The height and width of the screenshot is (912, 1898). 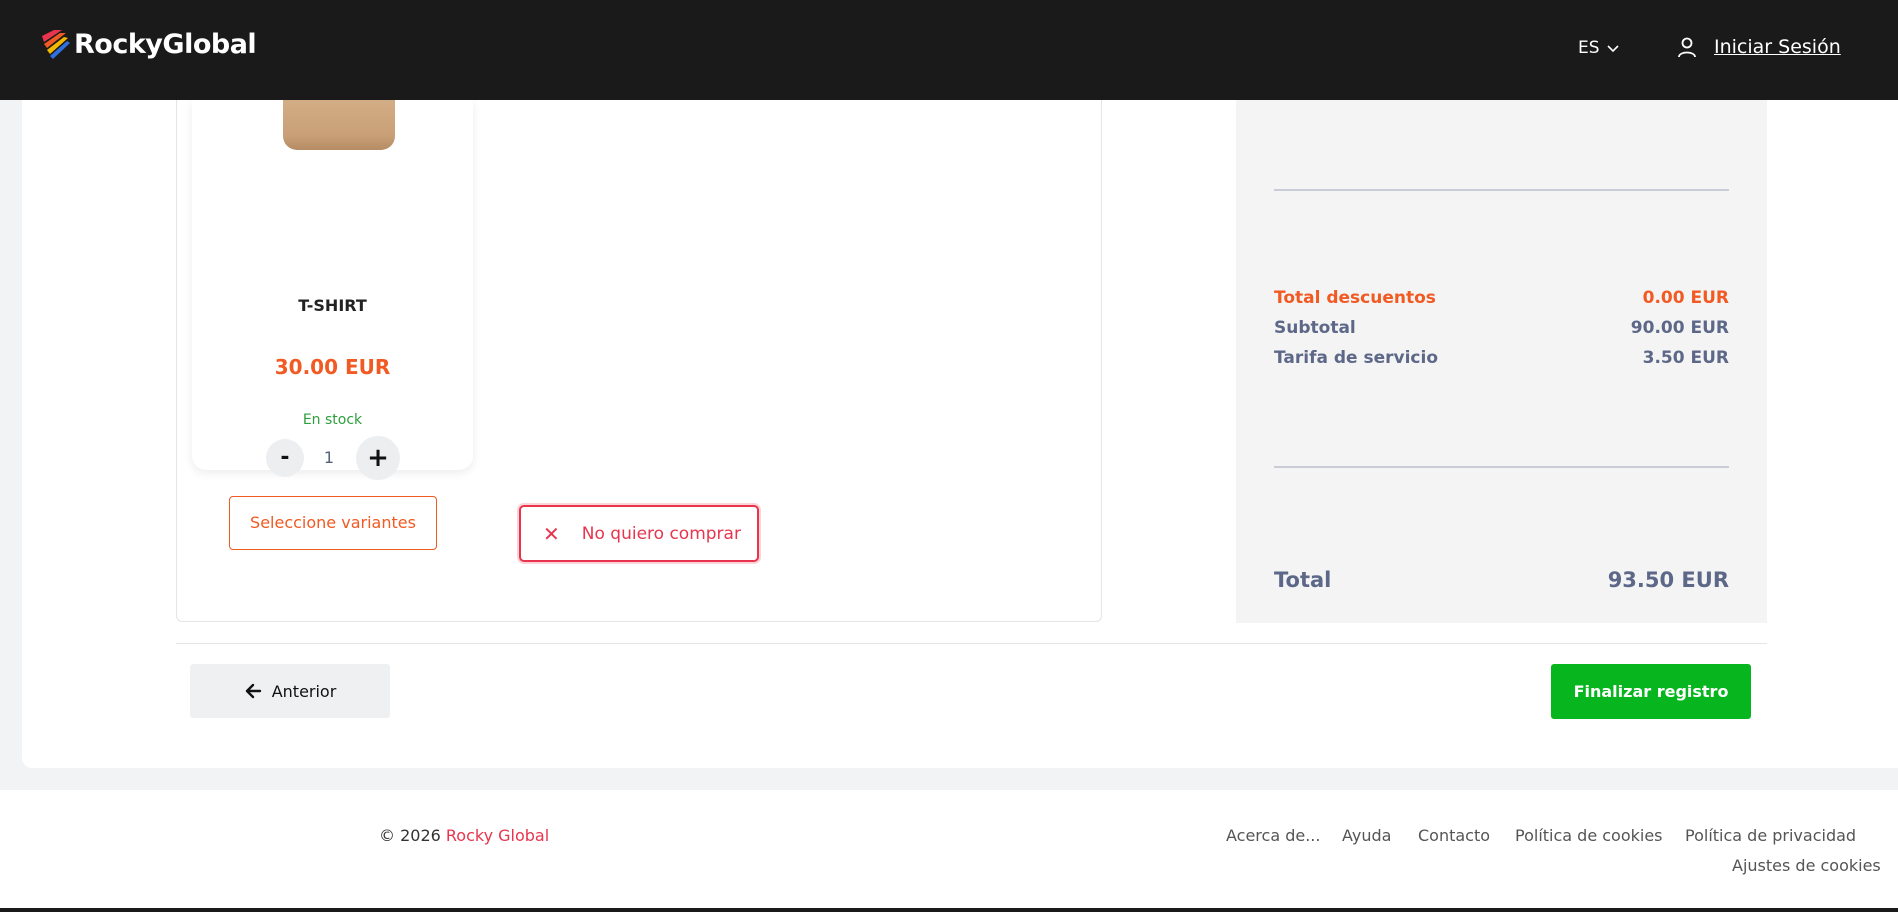 What do you see at coordinates (1315, 328) in the screenshot?
I see `subtotal-label: Subtotal` at bounding box center [1315, 328].